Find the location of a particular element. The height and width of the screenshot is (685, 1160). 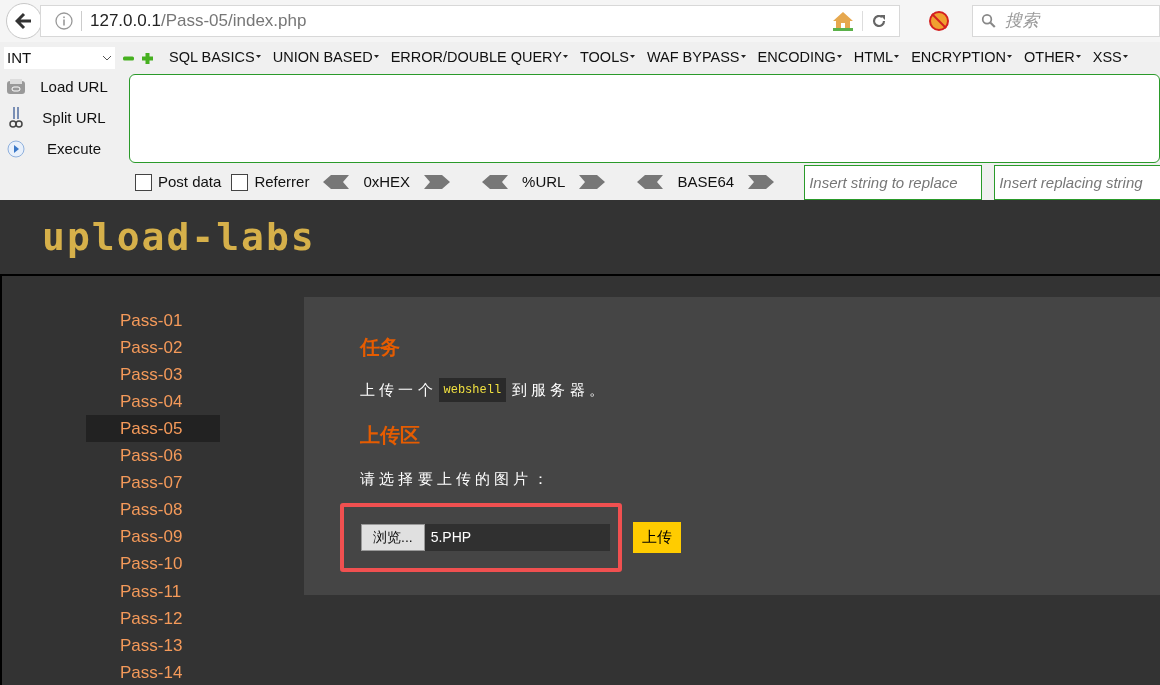

menu-button: WAF BYPASS is located at coordinates (696, 58).